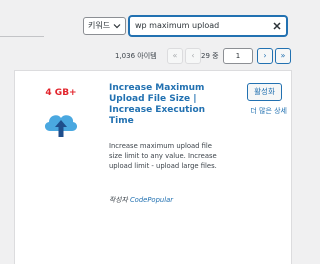 The width and height of the screenshot is (320, 264). What do you see at coordinates (99, 25) in the screenshot?
I see `search-type-label: 키워드` at bounding box center [99, 25].